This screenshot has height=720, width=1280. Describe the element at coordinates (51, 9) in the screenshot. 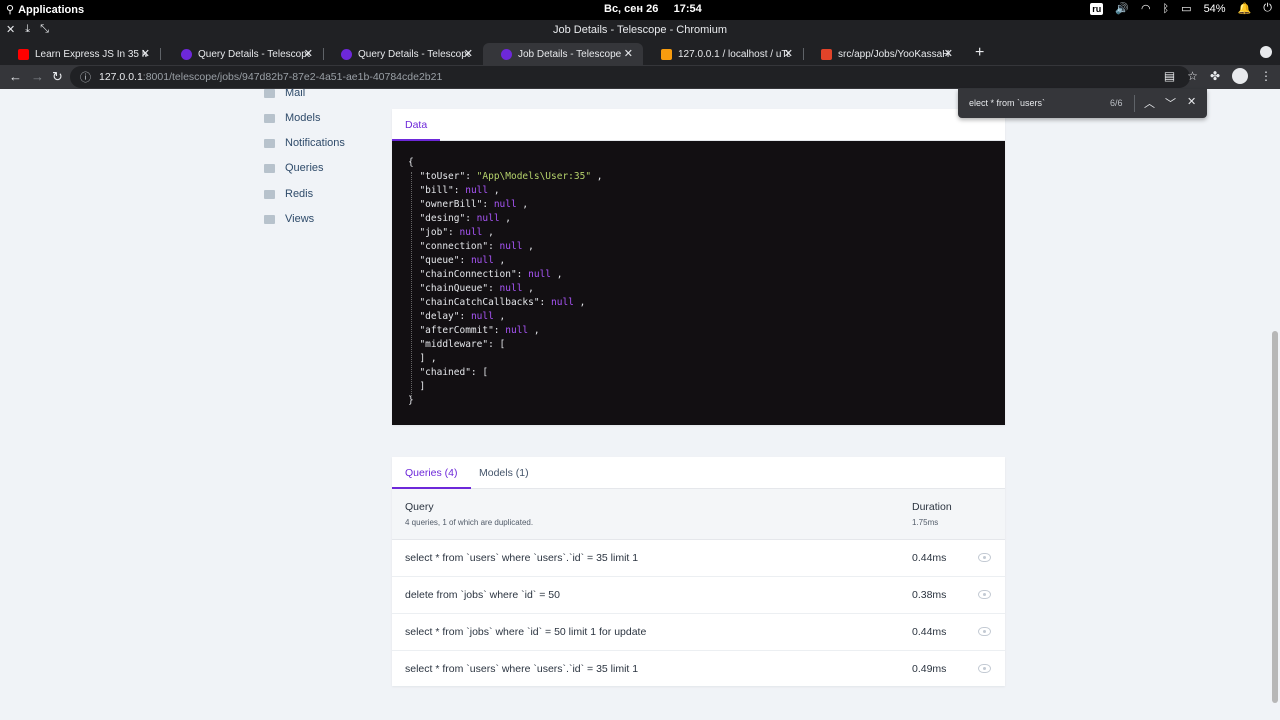

I see `applications-label: Applications` at that location.